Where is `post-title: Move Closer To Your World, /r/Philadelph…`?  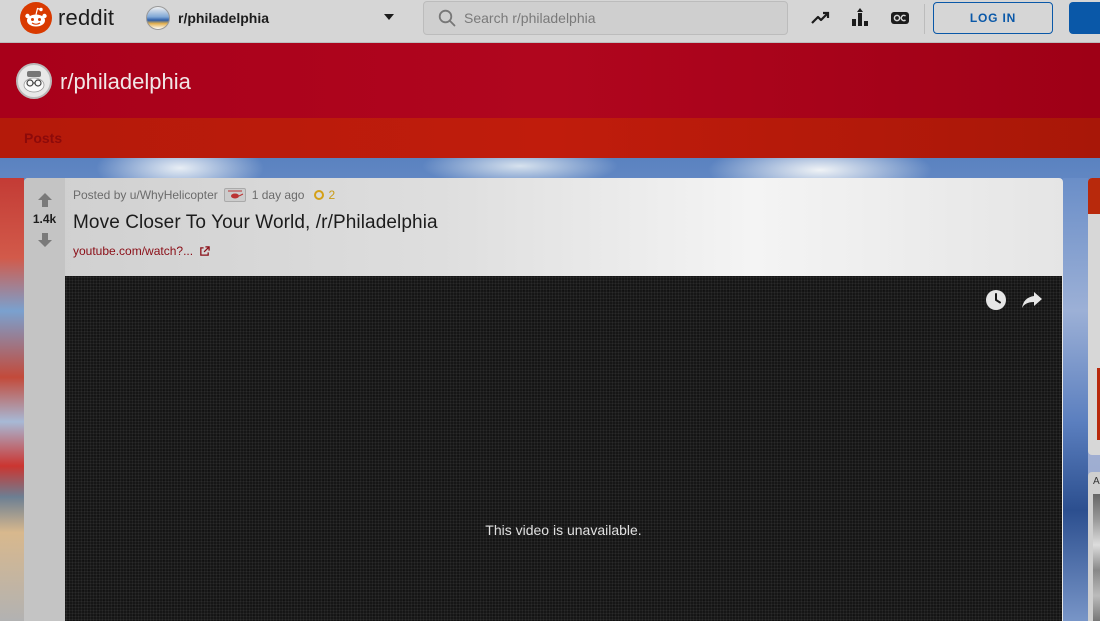
post-title: Move Closer To Your World, /r/Philadelph… is located at coordinates (255, 223).